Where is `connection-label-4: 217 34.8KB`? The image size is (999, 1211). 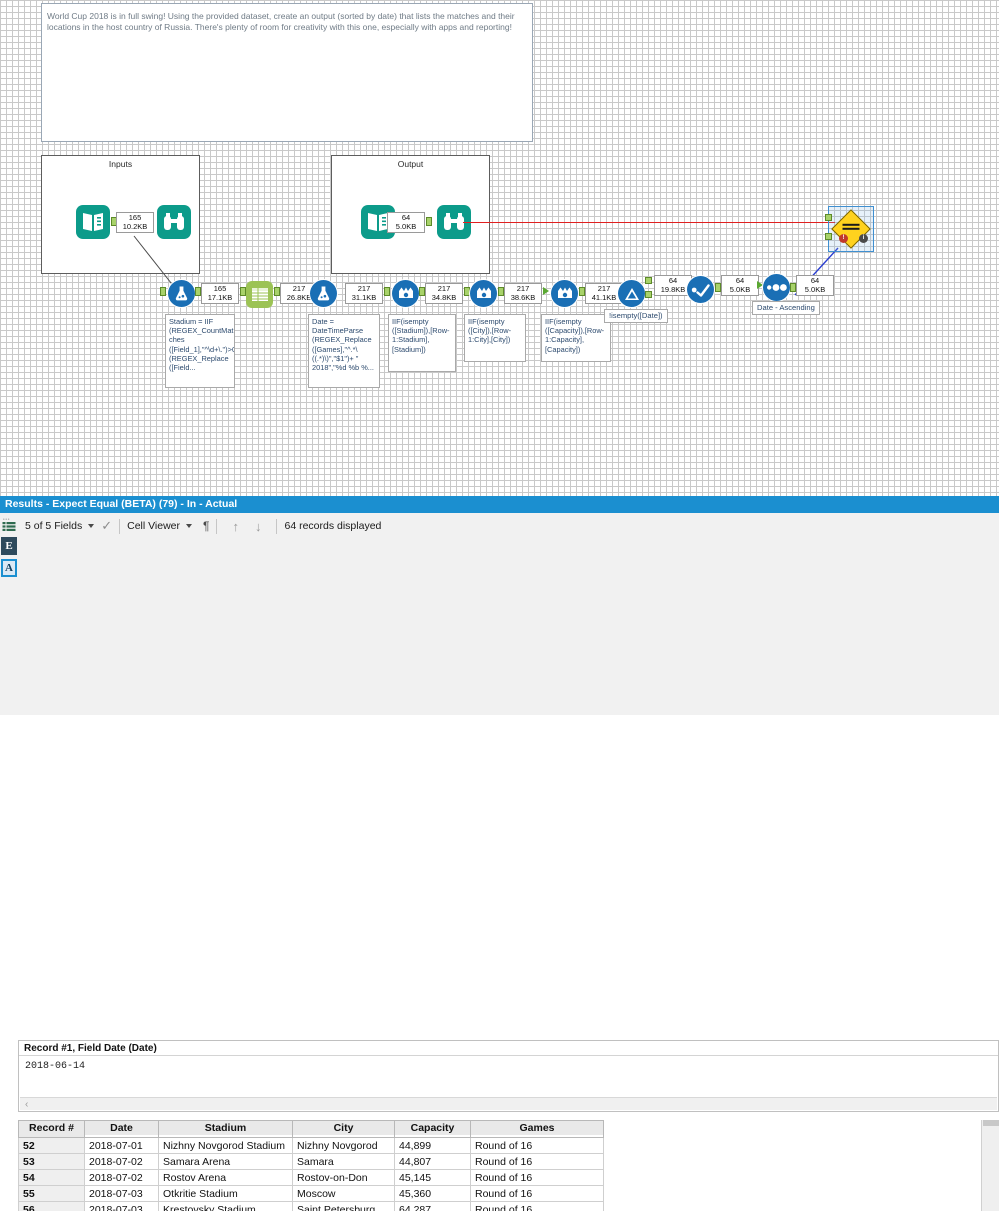 connection-label-4: 217 34.8KB is located at coordinates (444, 293).